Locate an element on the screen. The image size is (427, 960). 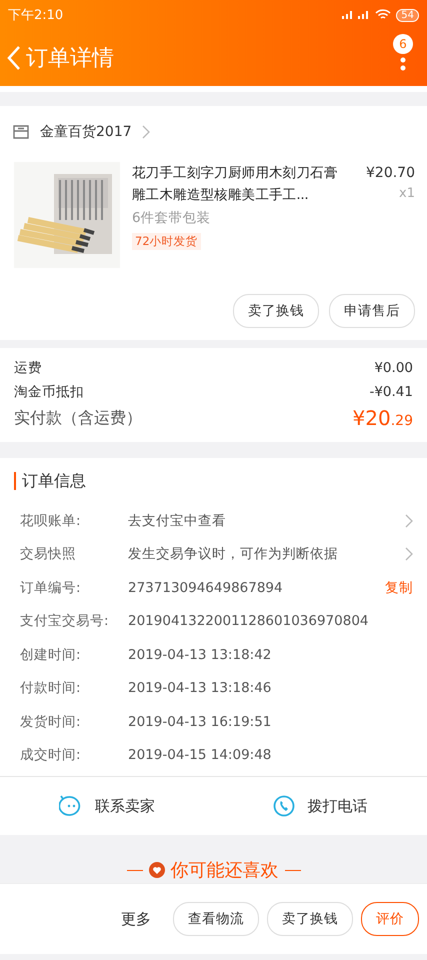
fee-amount: -¥0.41 is located at coordinates (391, 392).